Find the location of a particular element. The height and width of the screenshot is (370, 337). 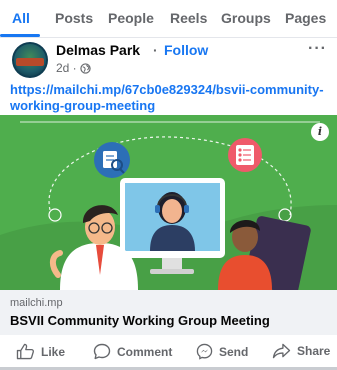

post-actions-bar: Like Comment Send Share is located at coordinates (168, 352).